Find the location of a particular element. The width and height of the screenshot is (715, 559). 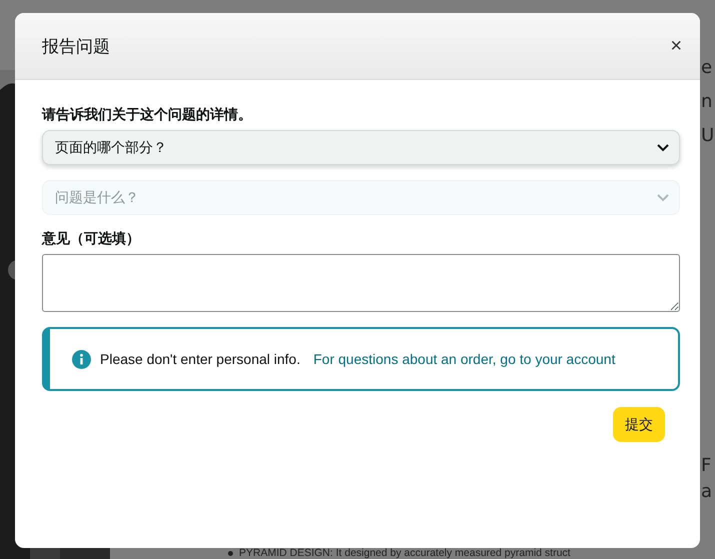

background-text: n is located at coordinates (706, 103).